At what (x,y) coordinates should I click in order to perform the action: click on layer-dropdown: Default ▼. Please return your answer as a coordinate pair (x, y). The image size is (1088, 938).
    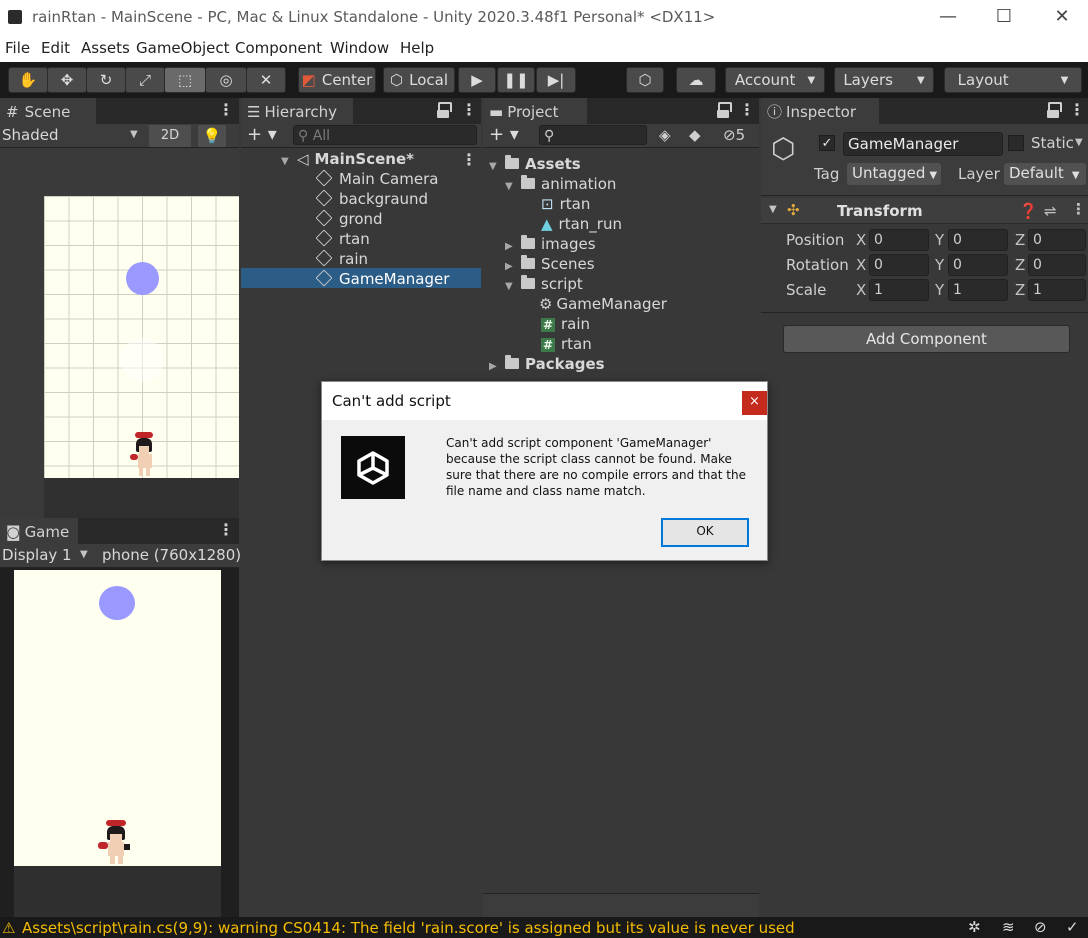
    Looking at the image, I should click on (1045, 174).